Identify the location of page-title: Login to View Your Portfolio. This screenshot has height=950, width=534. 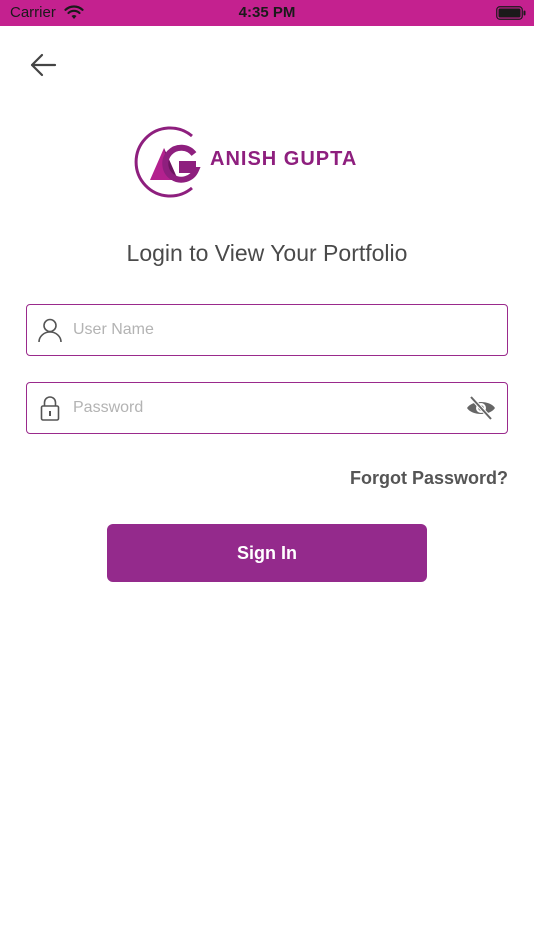
(267, 253).